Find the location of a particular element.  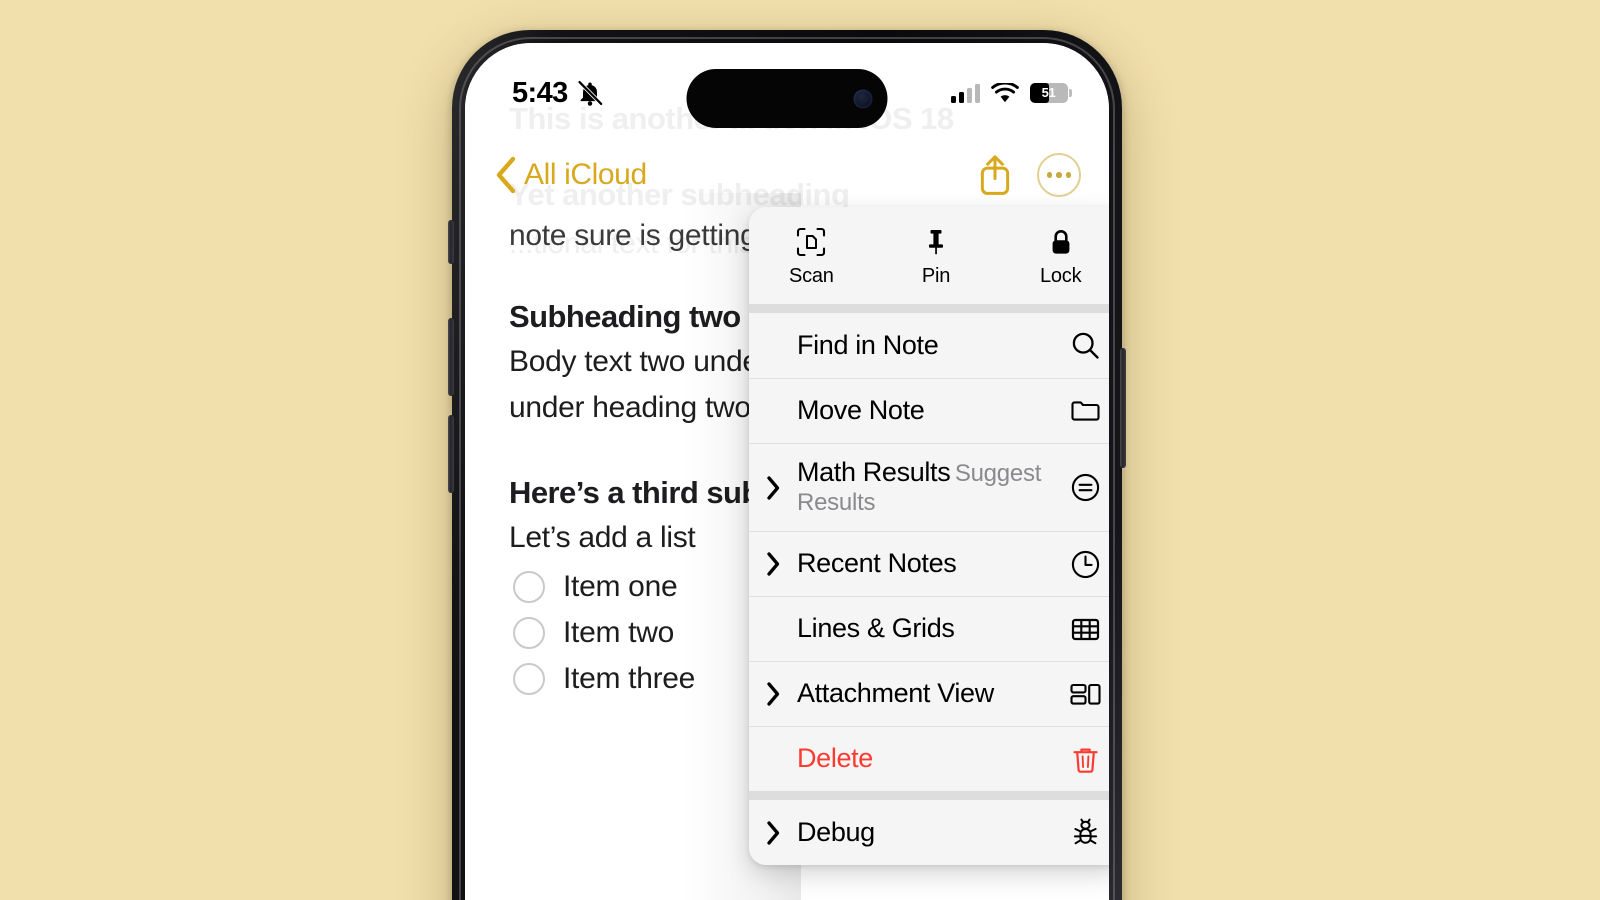

menu-item-label: Delete is located at coordinates (835, 758).